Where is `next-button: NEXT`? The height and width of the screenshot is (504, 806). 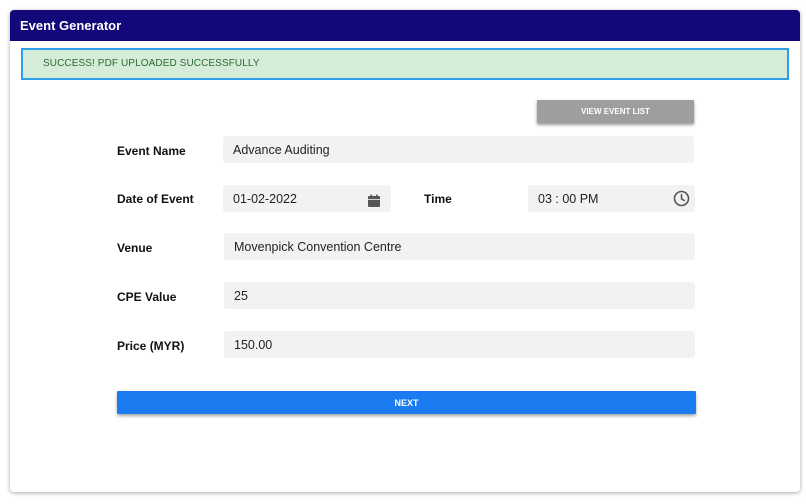 next-button: NEXT is located at coordinates (406, 402).